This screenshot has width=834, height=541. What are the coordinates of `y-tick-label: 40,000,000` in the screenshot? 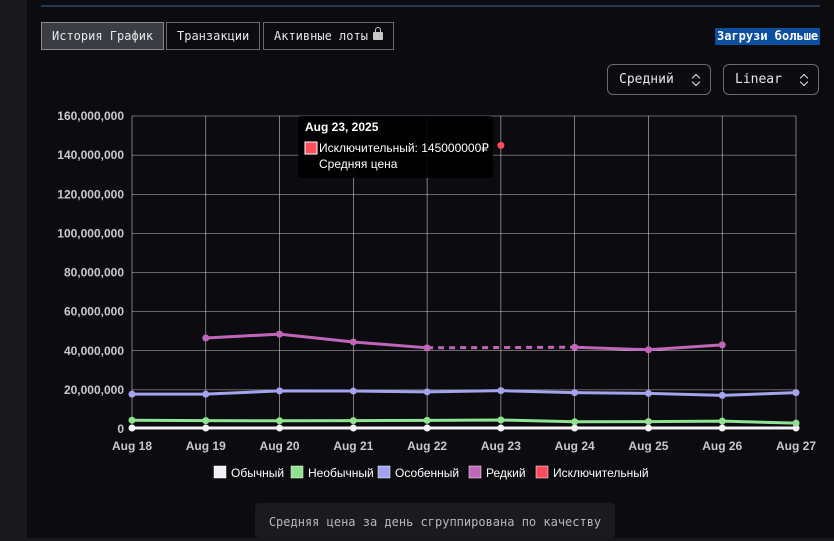 It's located at (94, 351).